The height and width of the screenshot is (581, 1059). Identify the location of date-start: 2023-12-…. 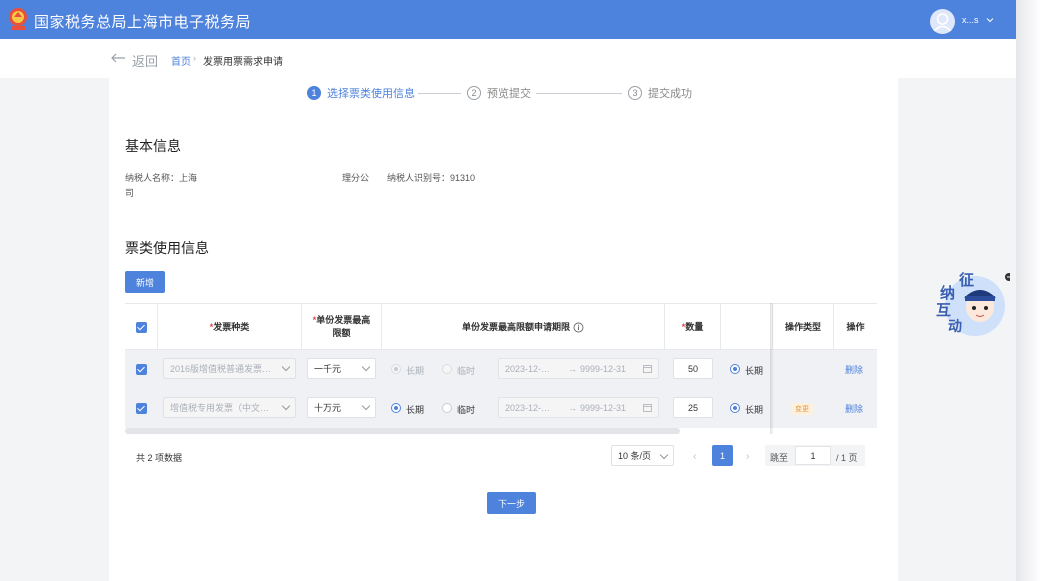
(528, 408).